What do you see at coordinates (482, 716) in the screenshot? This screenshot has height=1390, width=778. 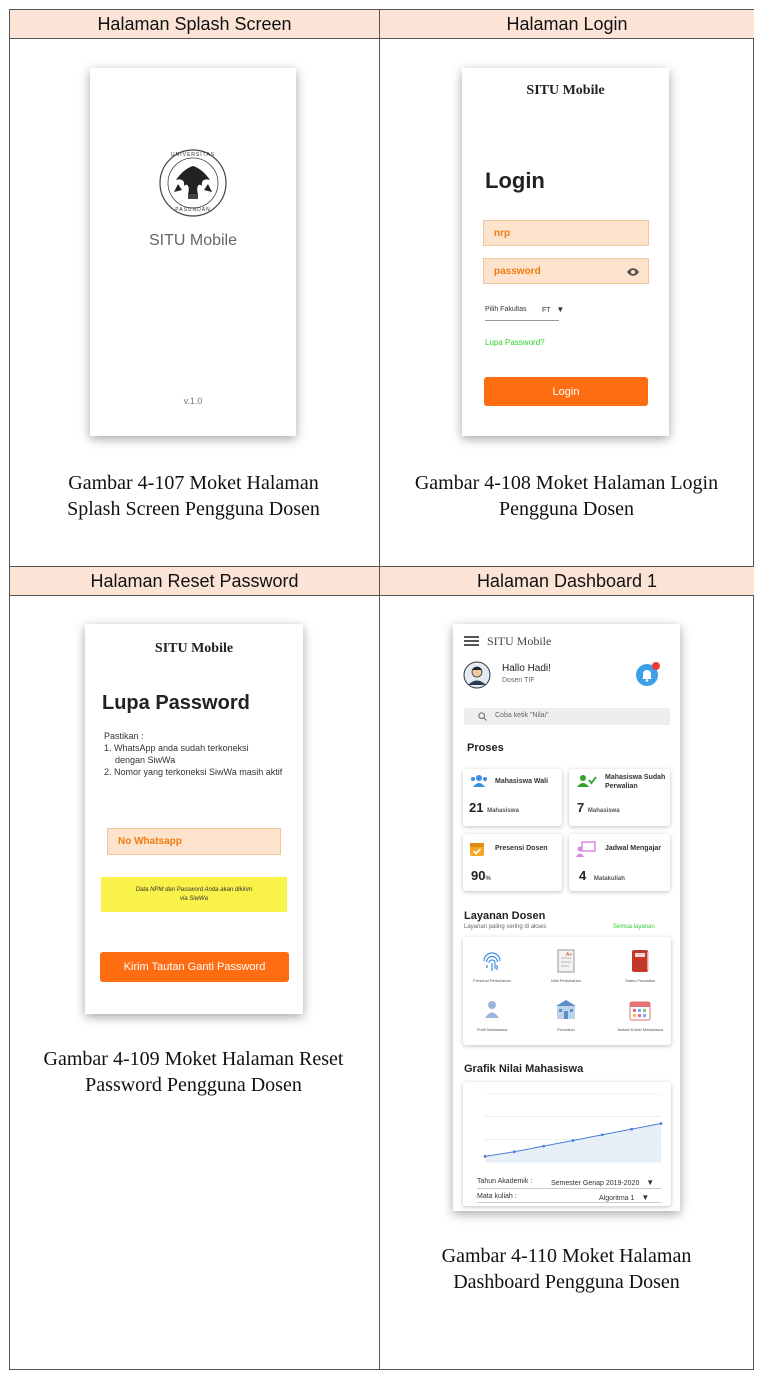 I see `search-icon` at bounding box center [482, 716].